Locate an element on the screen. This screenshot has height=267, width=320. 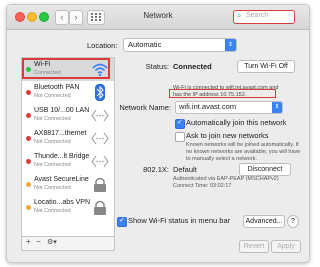
apply-button: Apply is located at coordinates (286, 246).